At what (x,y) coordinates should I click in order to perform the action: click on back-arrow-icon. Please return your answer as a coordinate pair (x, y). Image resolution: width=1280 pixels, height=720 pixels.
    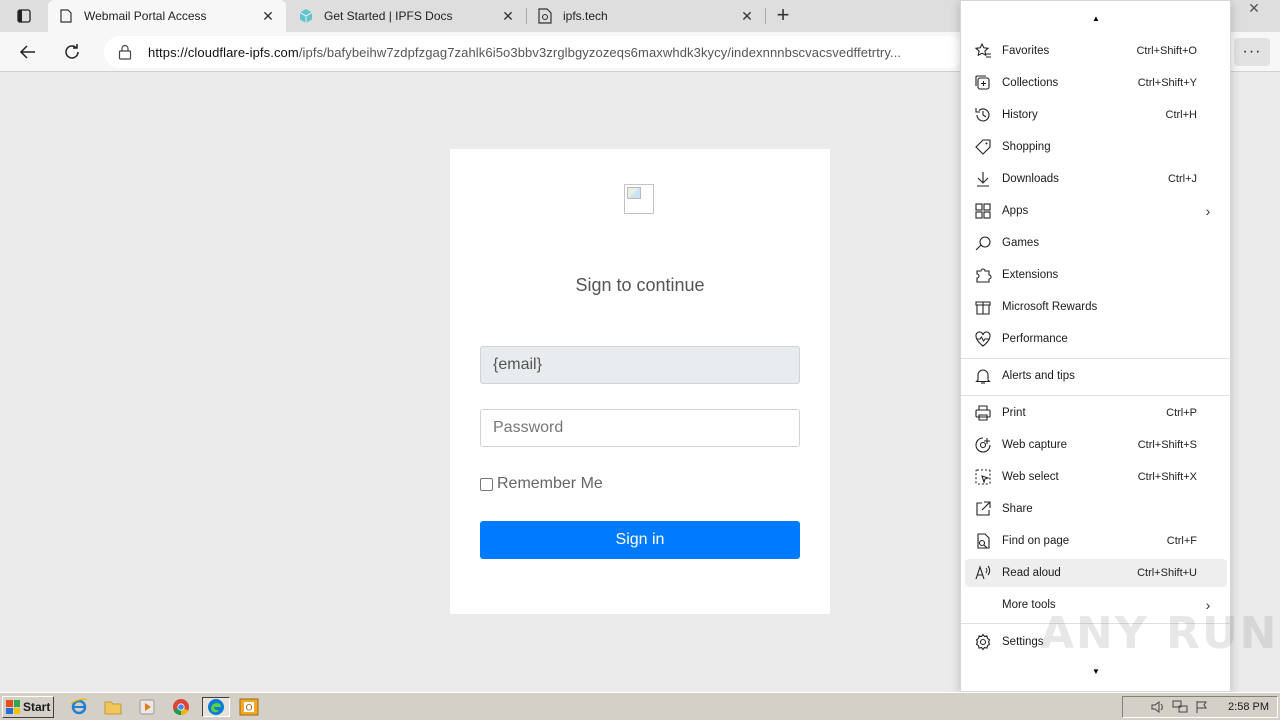
    Looking at the image, I should click on (27, 52).